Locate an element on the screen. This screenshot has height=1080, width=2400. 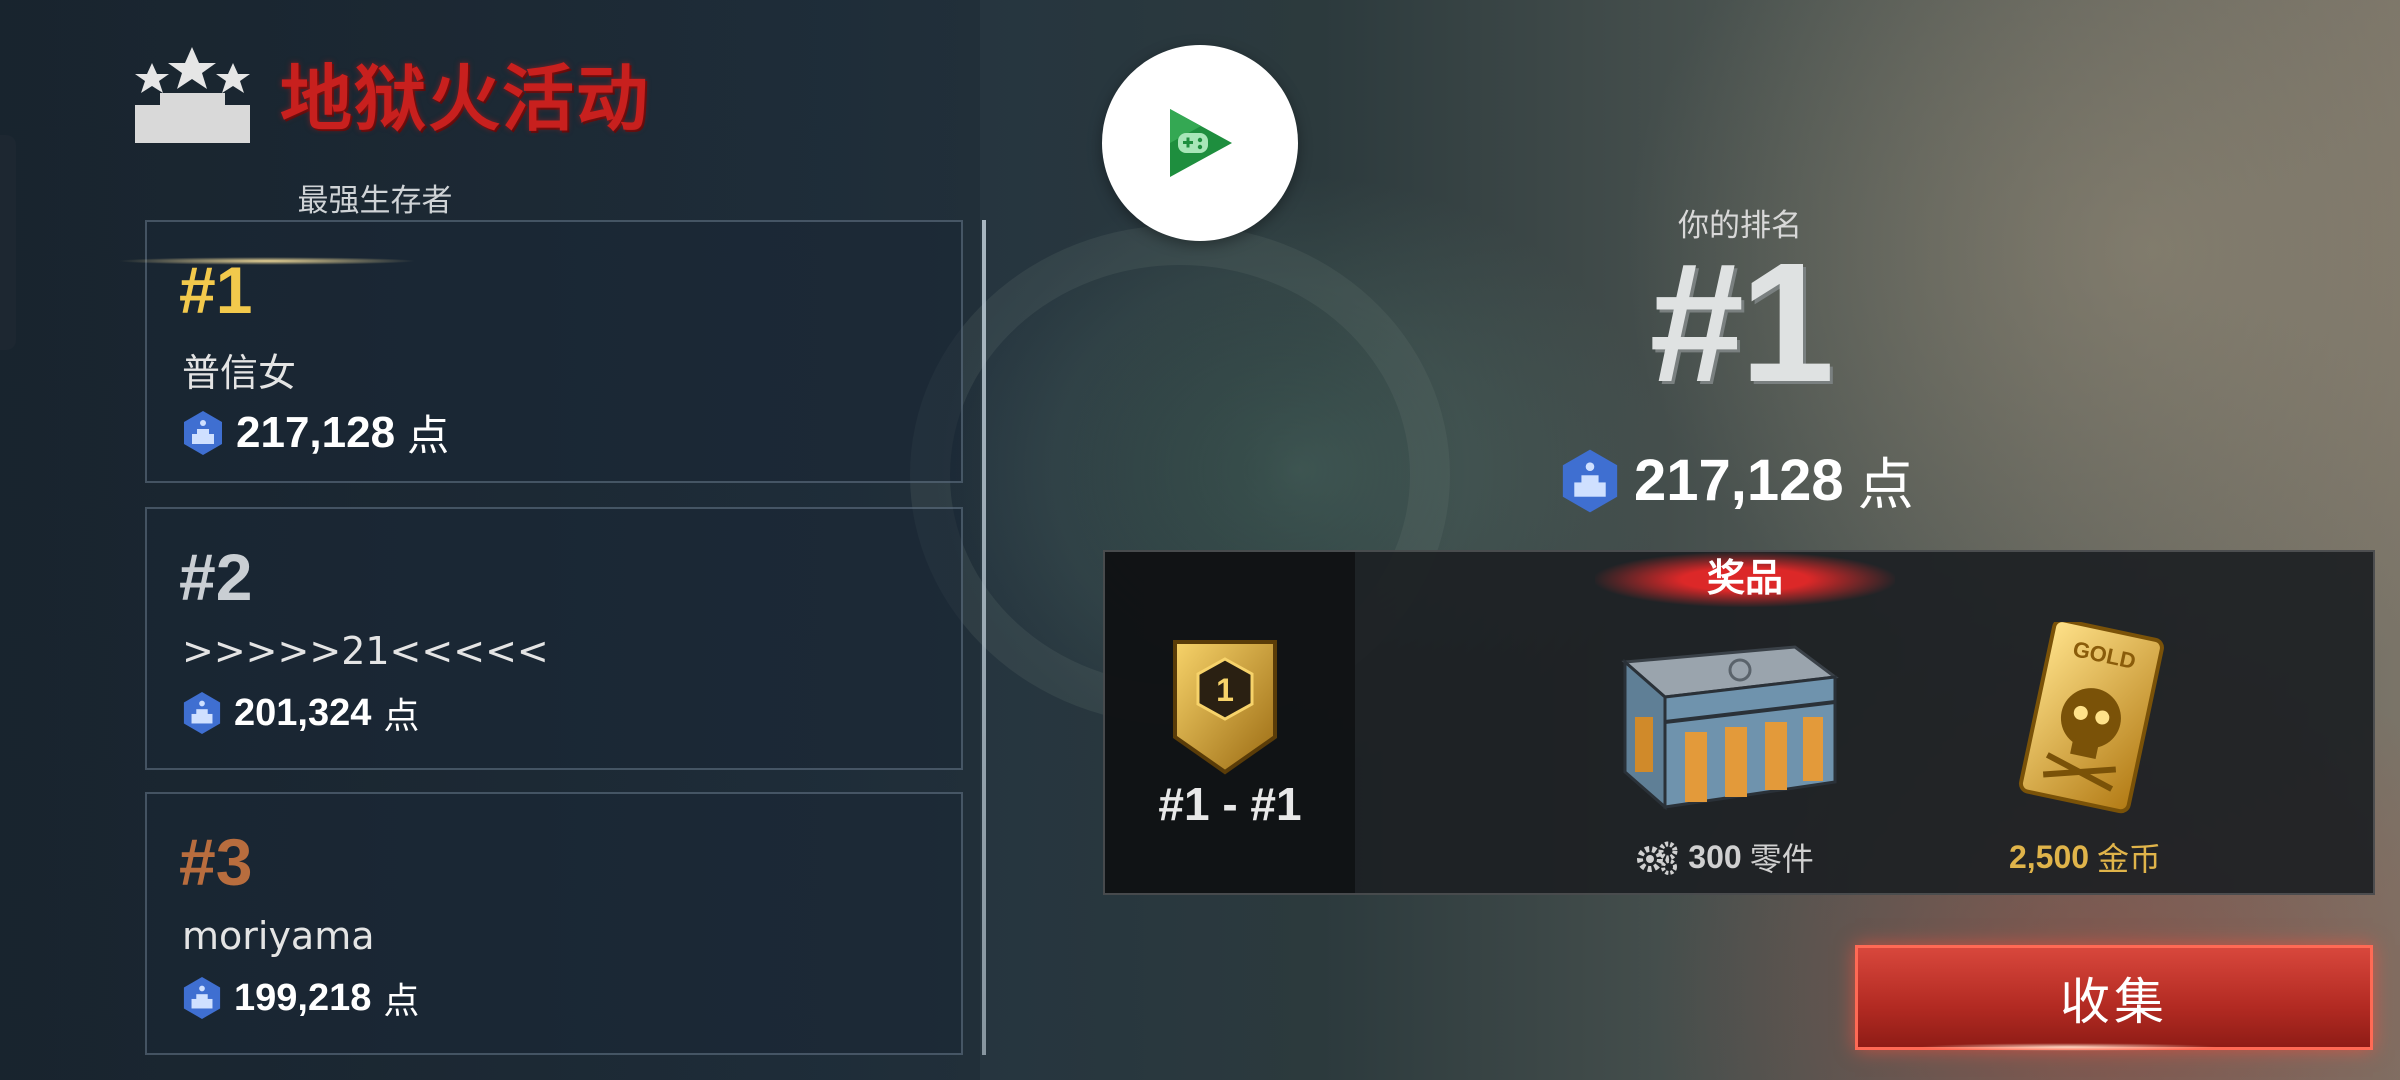
tier-badge-icon: 1 is located at coordinates (1225, 707).